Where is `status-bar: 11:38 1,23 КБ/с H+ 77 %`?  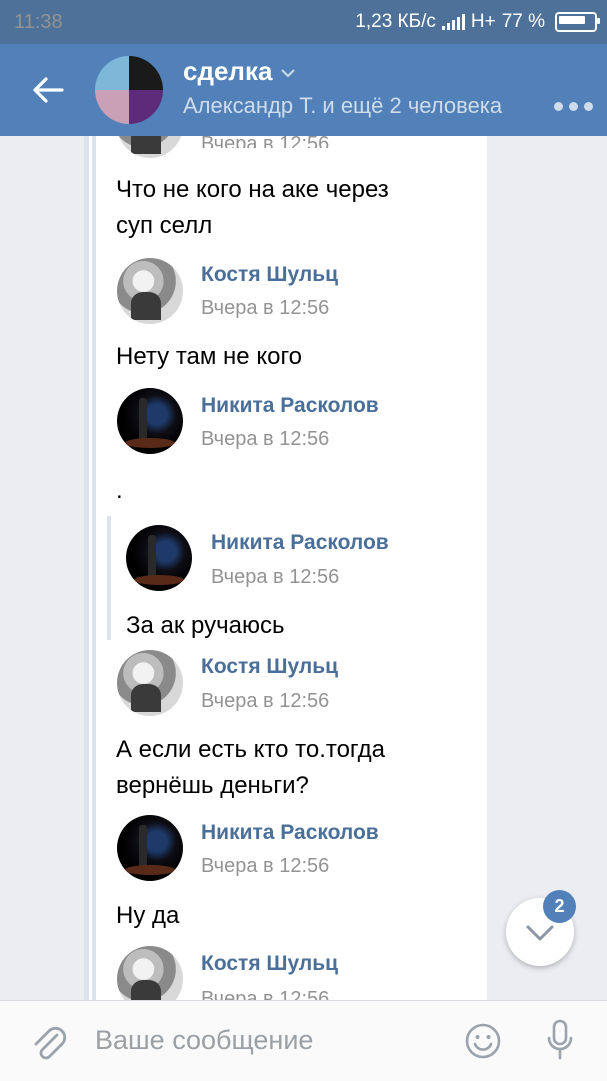
status-bar: 11:38 1,23 КБ/с H+ 77 % is located at coordinates (303, 22).